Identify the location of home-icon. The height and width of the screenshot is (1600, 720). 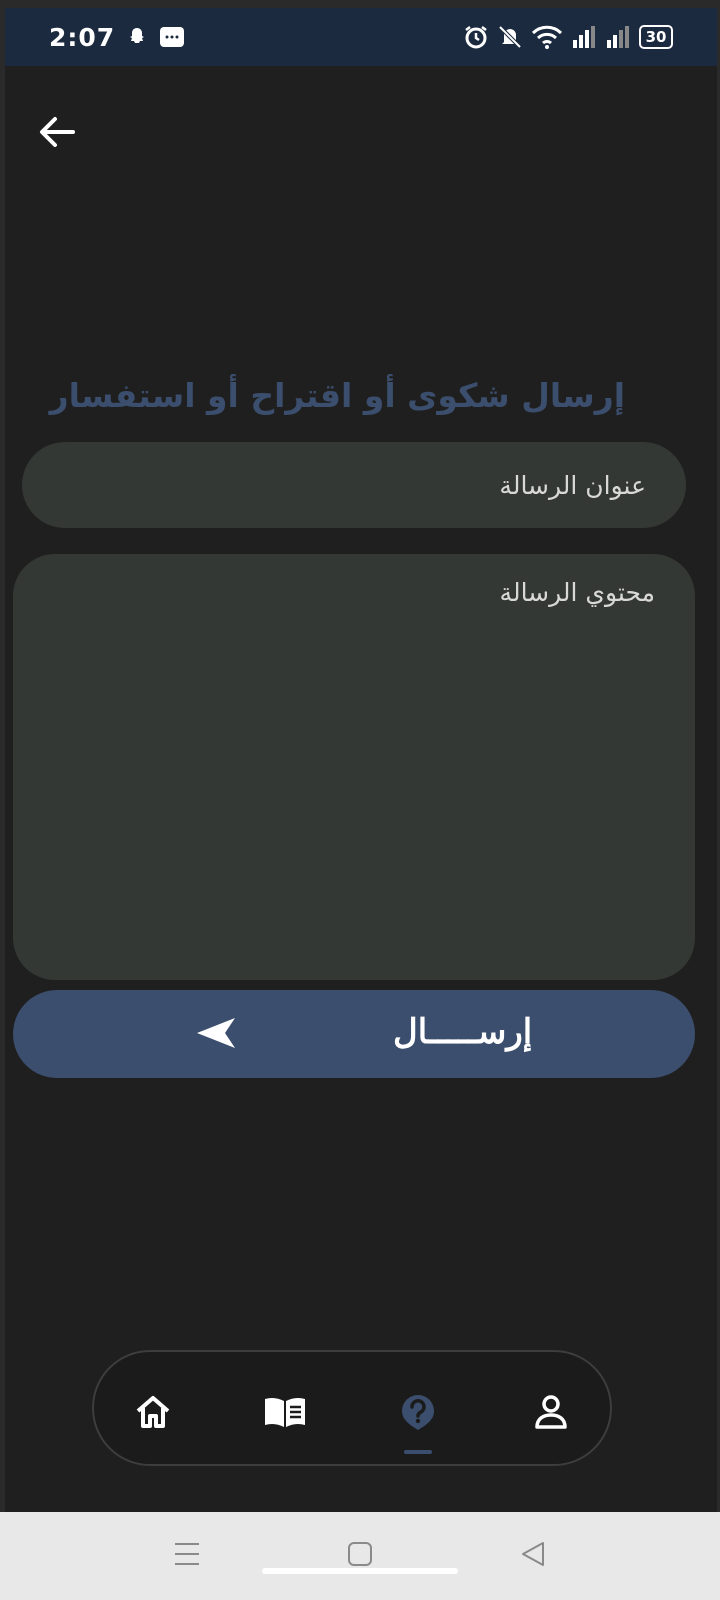
(153, 1412).